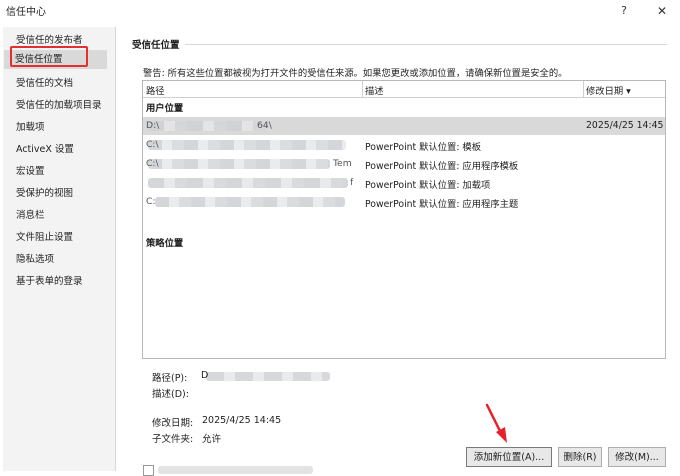  What do you see at coordinates (235, 470) in the screenshot?
I see `checkbox-label-cutoff` at bounding box center [235, 470].